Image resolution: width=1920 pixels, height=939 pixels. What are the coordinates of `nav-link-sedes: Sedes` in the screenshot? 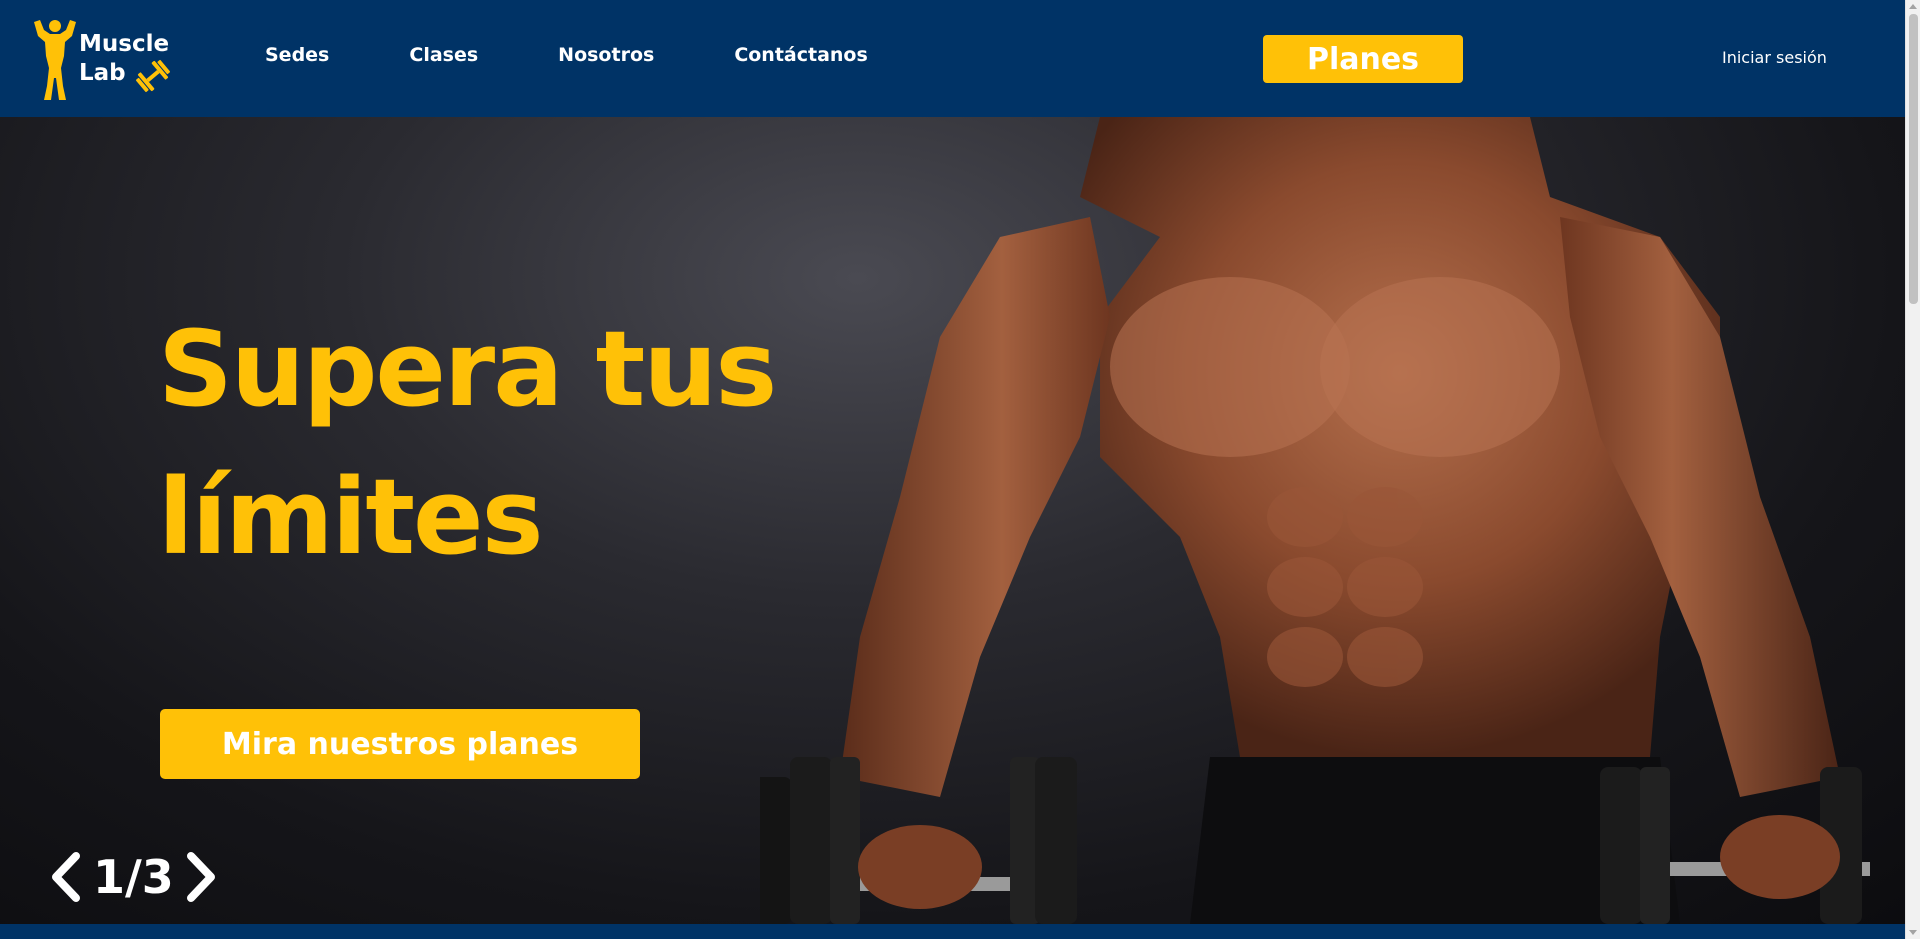 It's located at (297, 55).